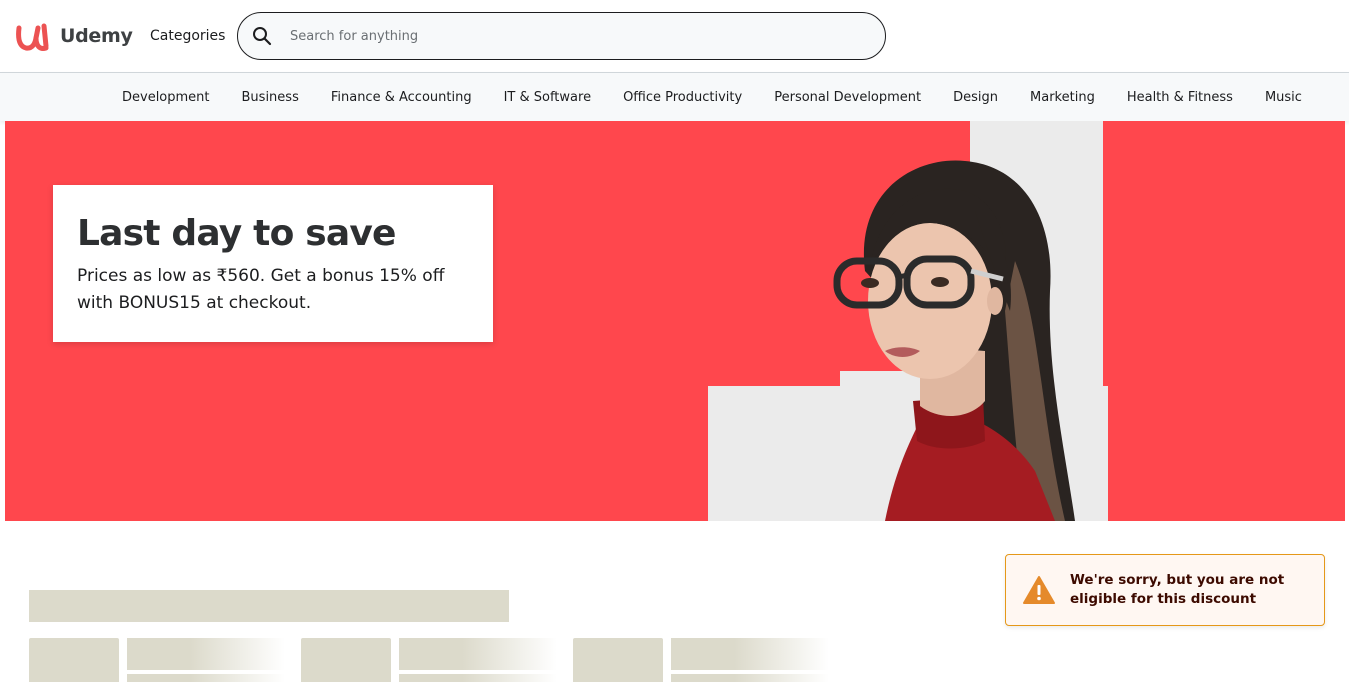 This screenshot has height=682, width=1366. Describe the element at coordinates (187, 36) in the screenshot. I see `categories-menu: Categories` at that location.